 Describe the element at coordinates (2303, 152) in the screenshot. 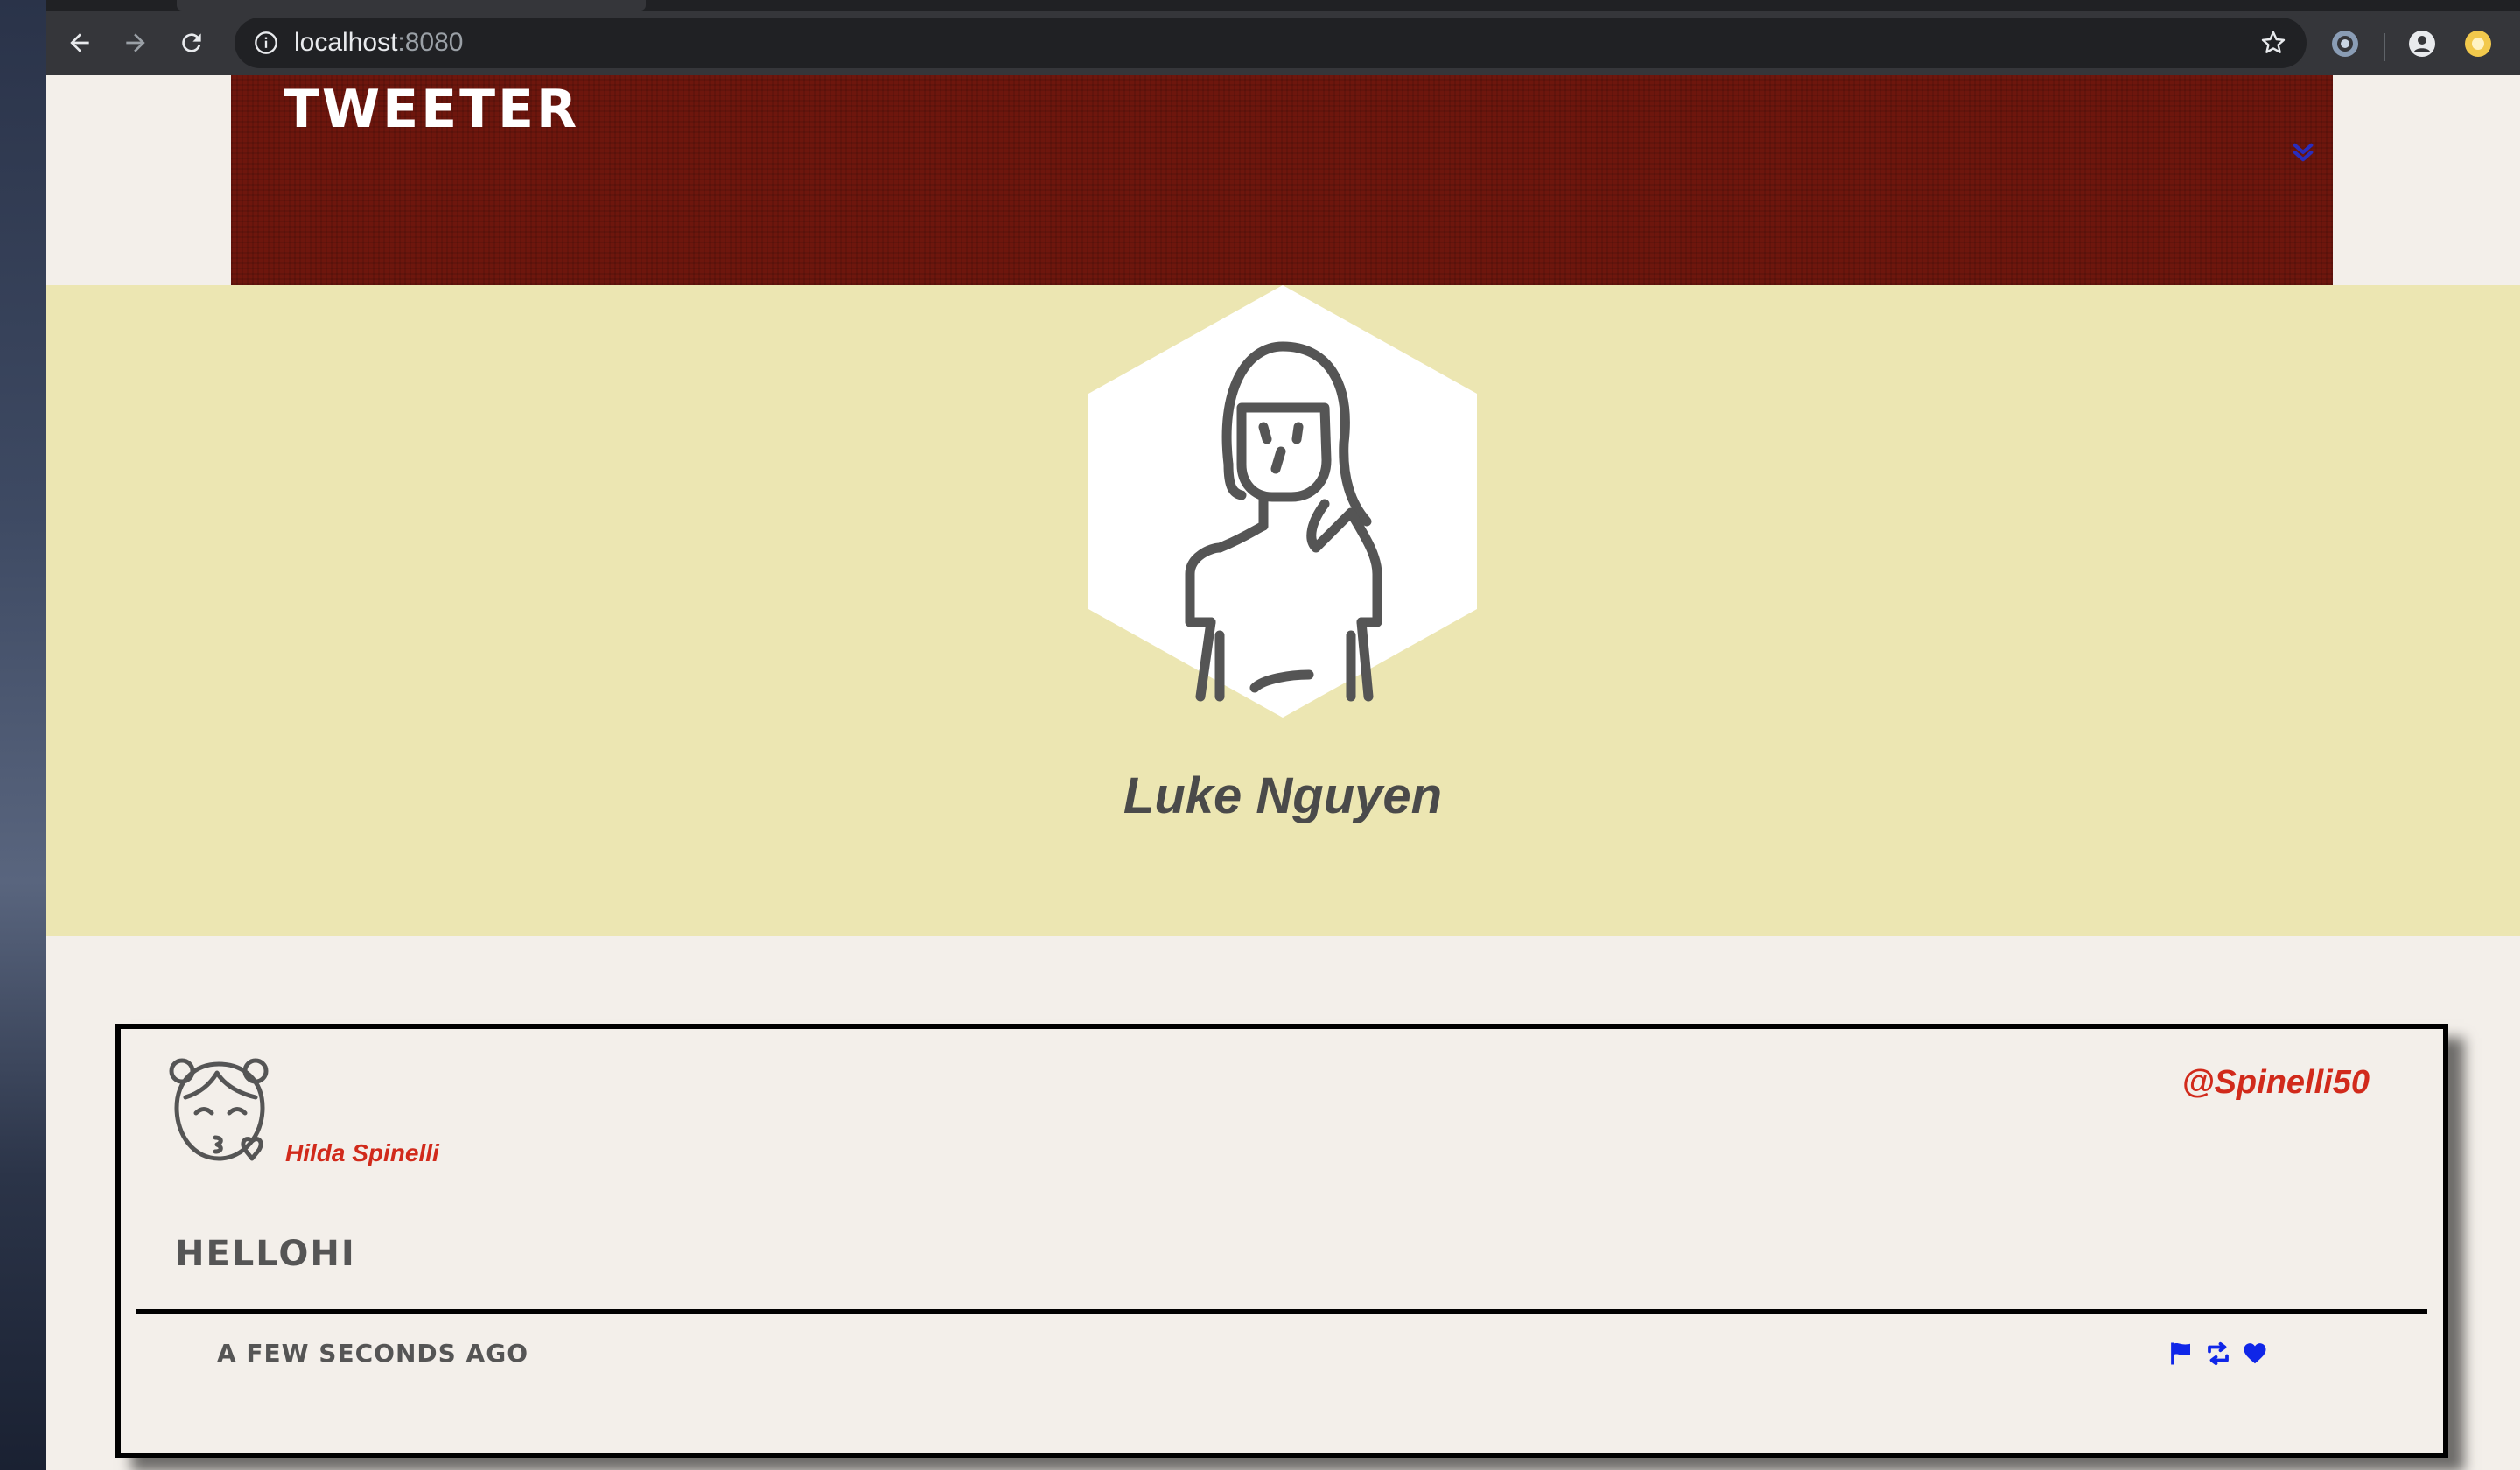

I see `chevron-down-icon` at that location.